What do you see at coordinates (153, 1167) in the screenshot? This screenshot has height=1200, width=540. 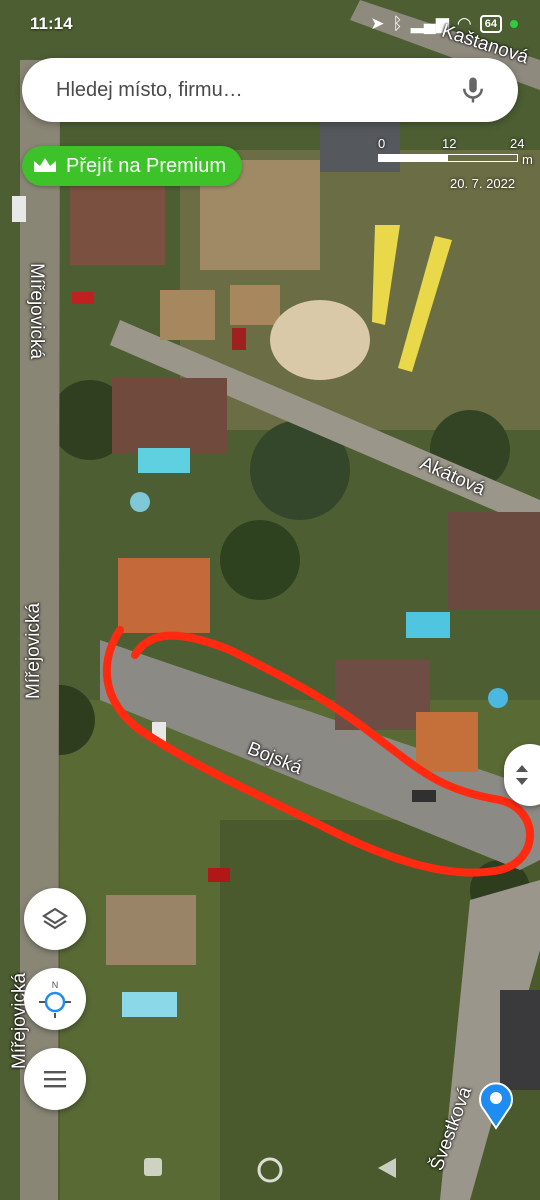 I see `recents-icon` at bounding box center [153, 1167].